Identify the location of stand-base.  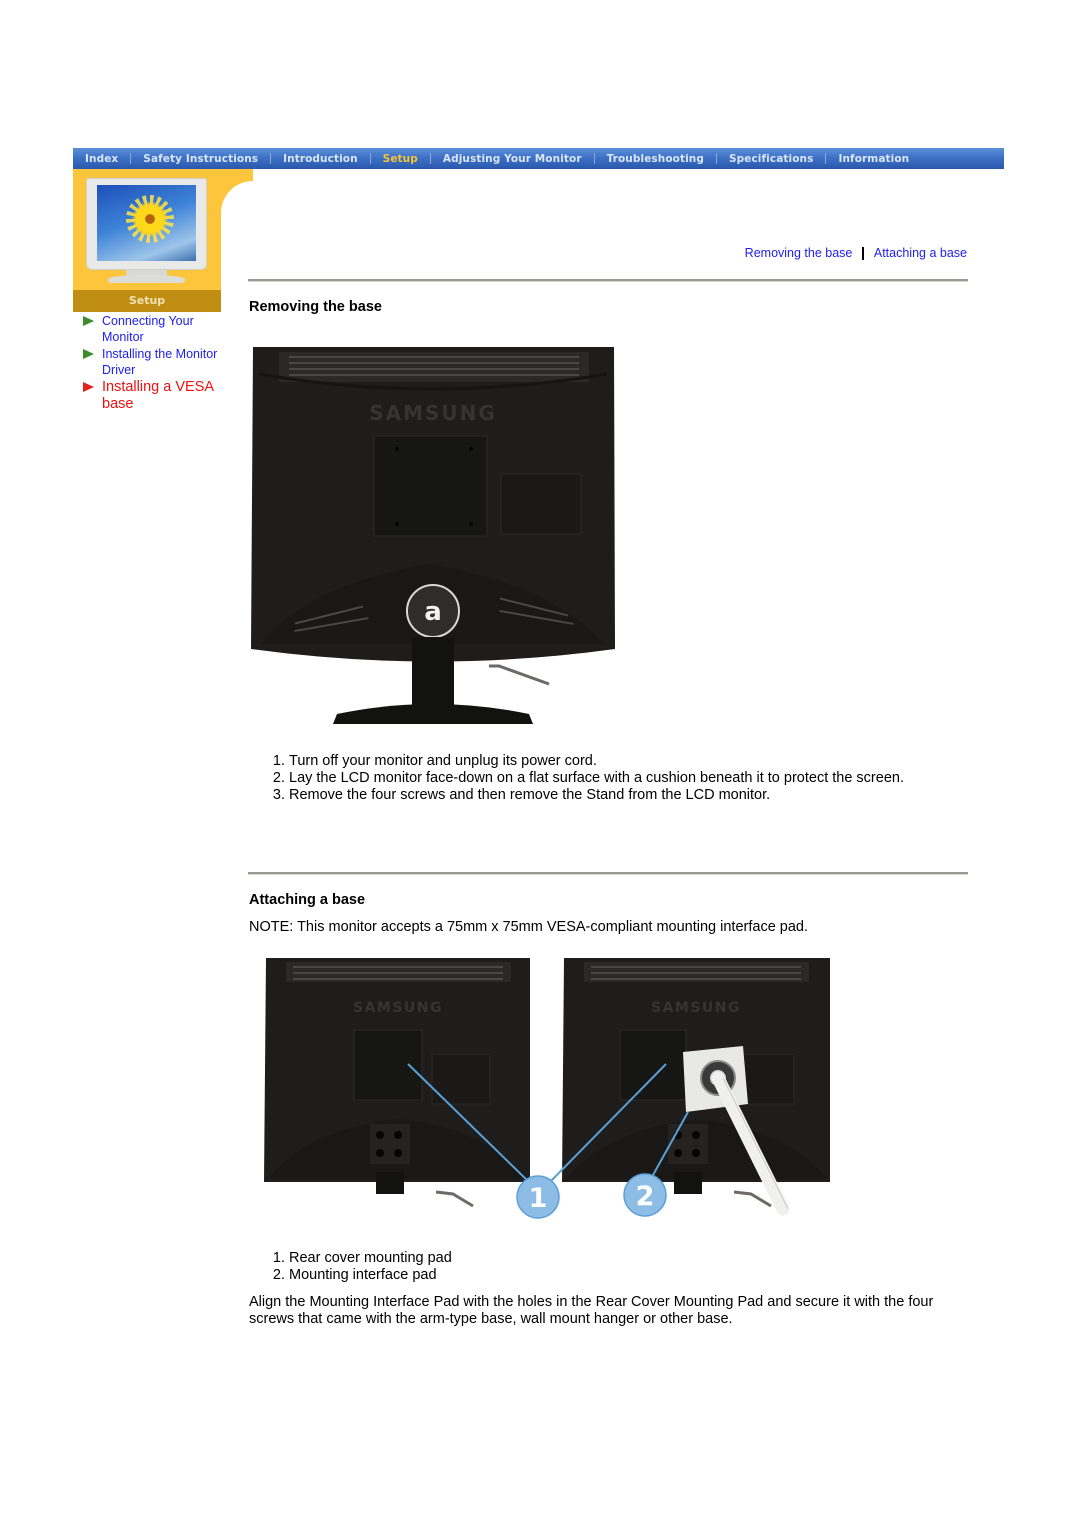
(433, 714).